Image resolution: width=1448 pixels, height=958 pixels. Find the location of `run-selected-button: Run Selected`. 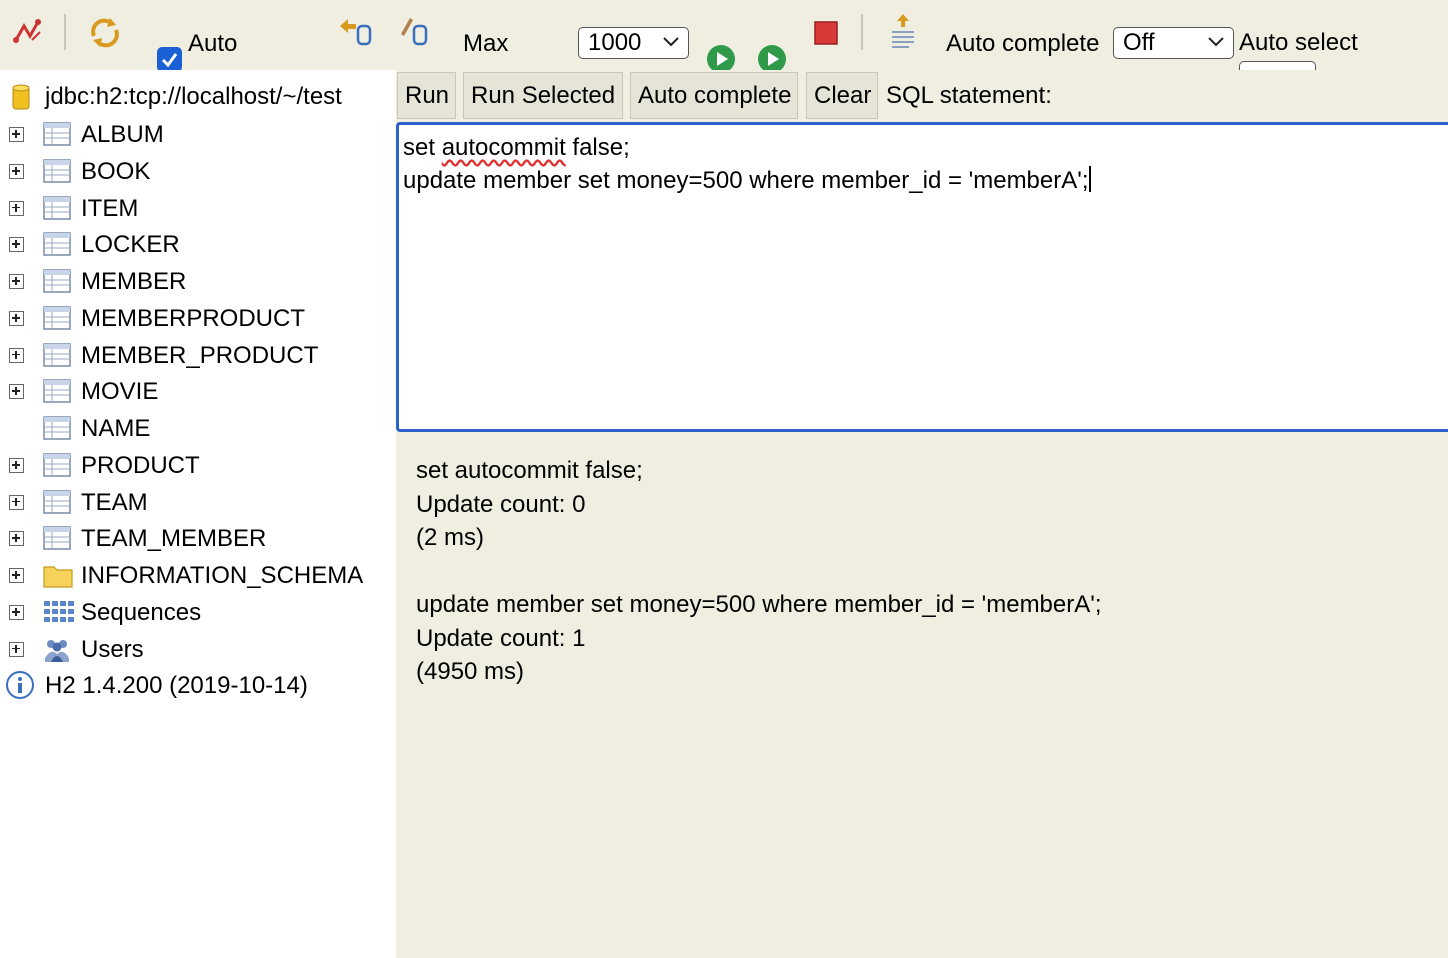

run-selected-button: Run Selected is located at coordinates (543, 95).